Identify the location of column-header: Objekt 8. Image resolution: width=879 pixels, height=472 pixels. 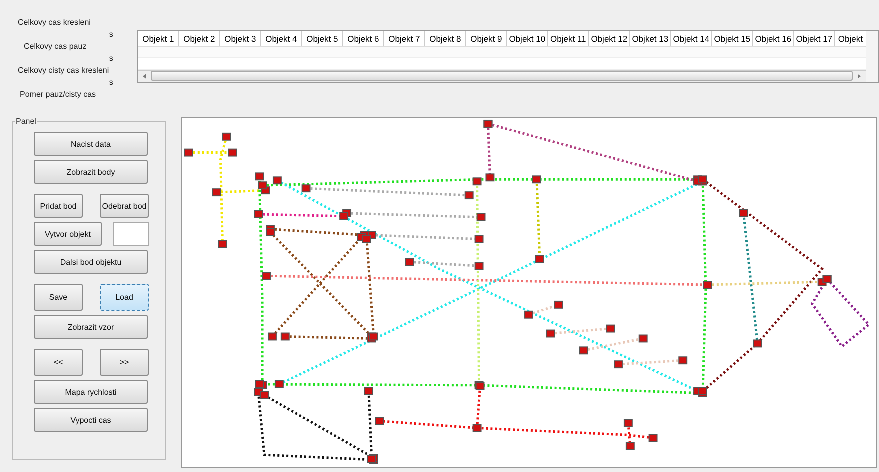
(445, 38).